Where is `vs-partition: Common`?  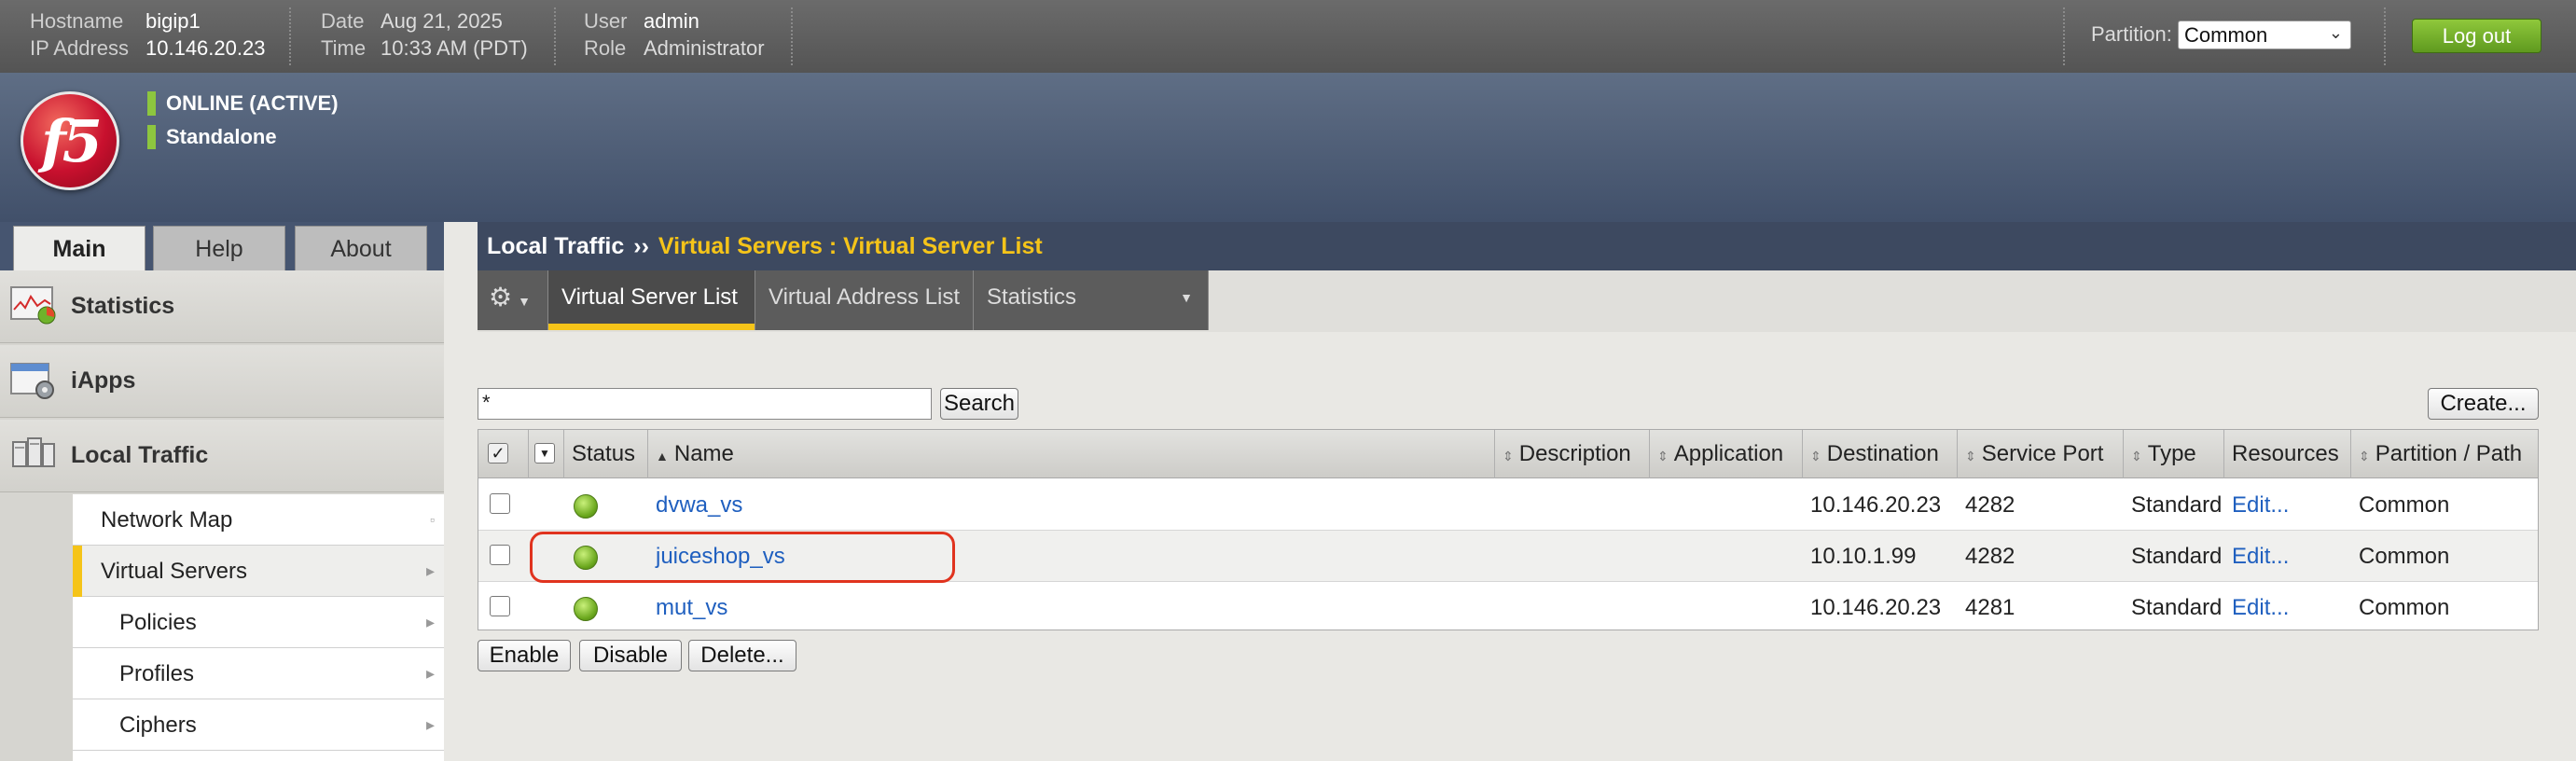 vs-partition: Common is located at coordinates (2404, 556).